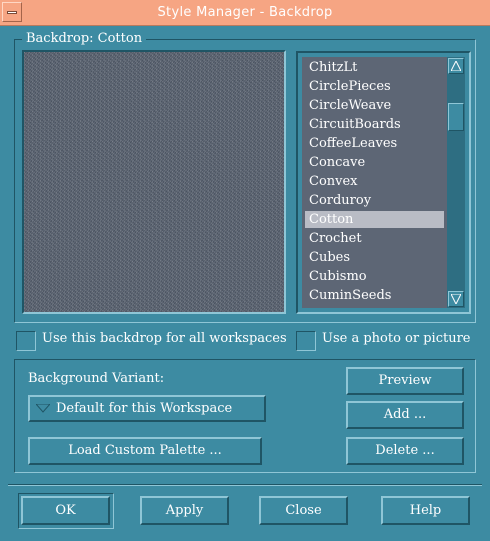 This screenshot has width=490, height=541. I want to click on variant-selected-value: Default for this Workspace, so click(144, 408).